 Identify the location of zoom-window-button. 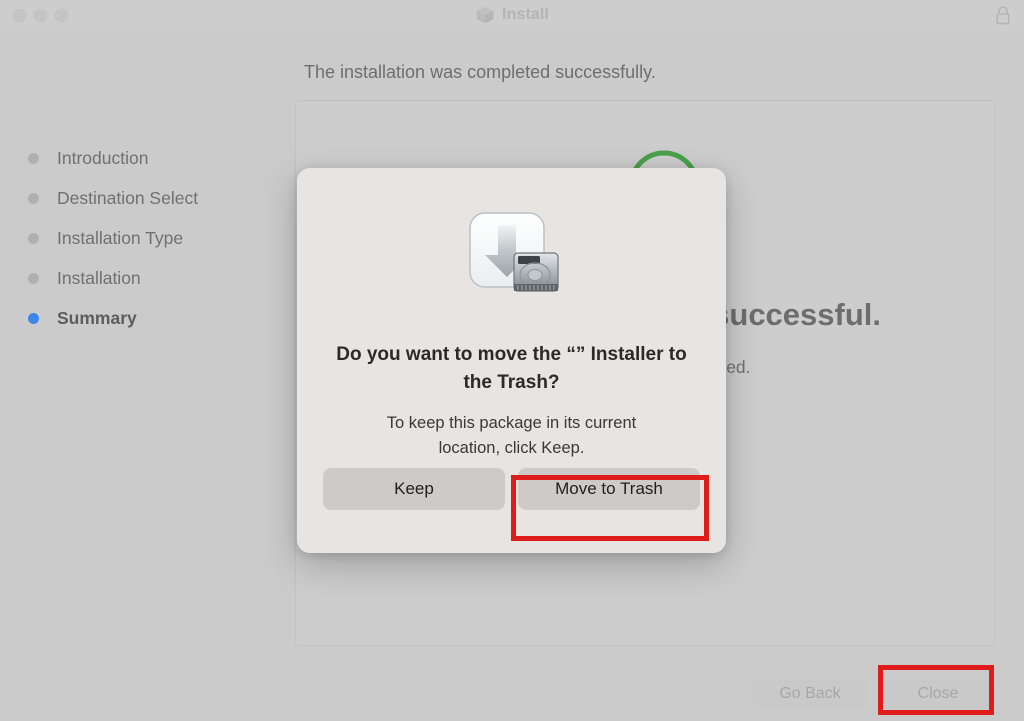
(61, 15).